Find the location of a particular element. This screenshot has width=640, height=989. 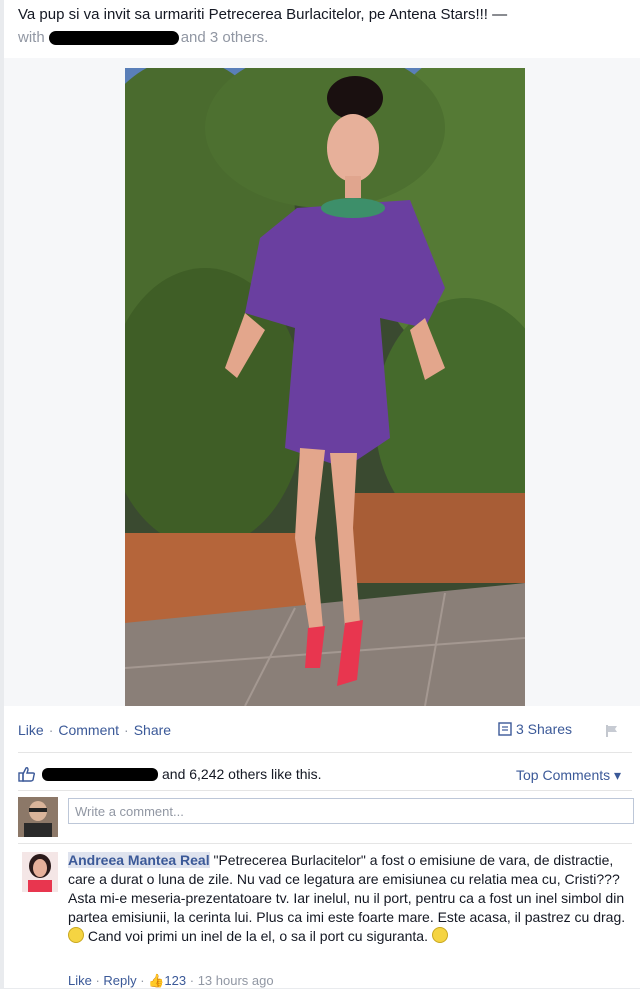

comment-reply-link: Reply is located at coordinates (119, 980).